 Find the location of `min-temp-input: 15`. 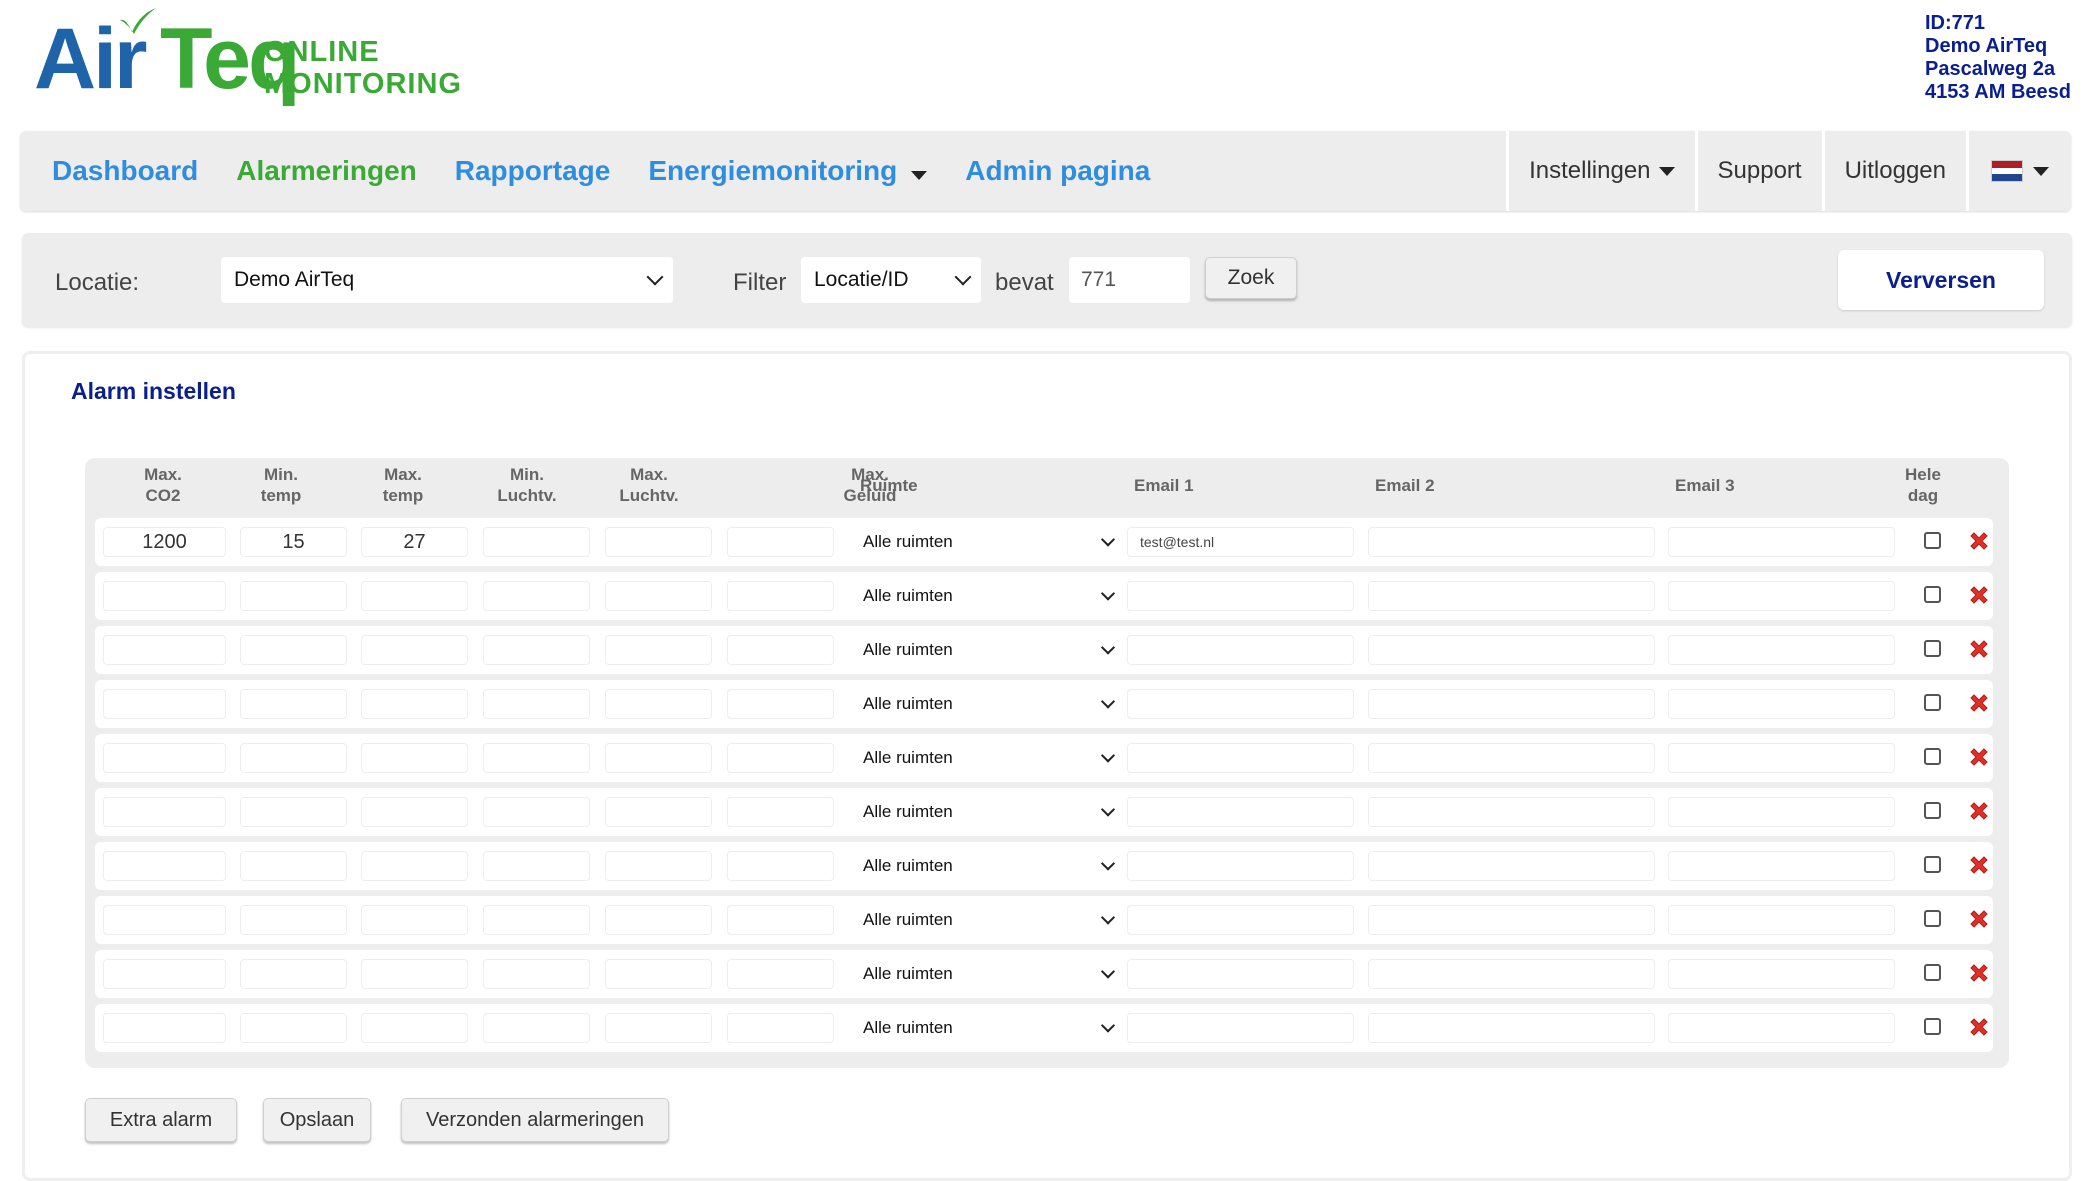

min-temp-input: 15 is located at coordinates (293, 542).